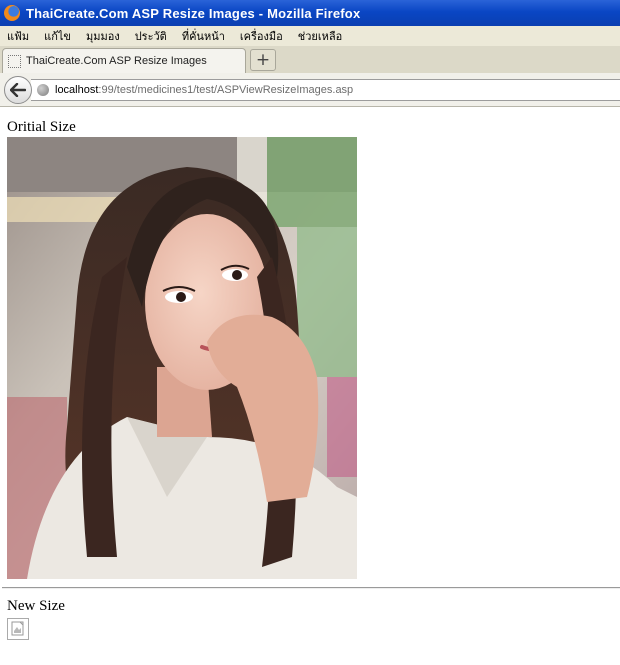 The height and width of the screenshot is (665, 620). I want to click on tab-label: ThaiCreate.Com ASP Resize Images, so click(116, 61).